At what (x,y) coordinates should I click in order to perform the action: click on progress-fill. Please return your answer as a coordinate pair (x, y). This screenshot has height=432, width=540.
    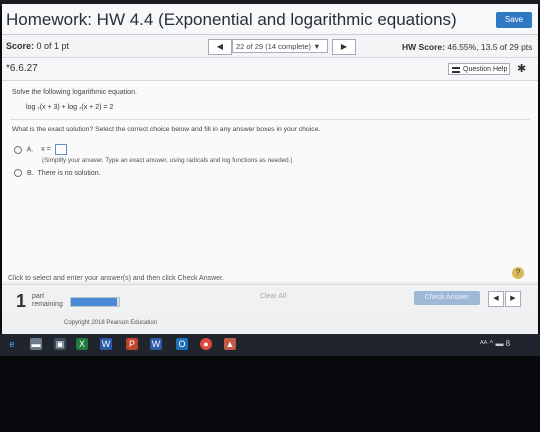
    Looking at the image, I should click on (94, 302).